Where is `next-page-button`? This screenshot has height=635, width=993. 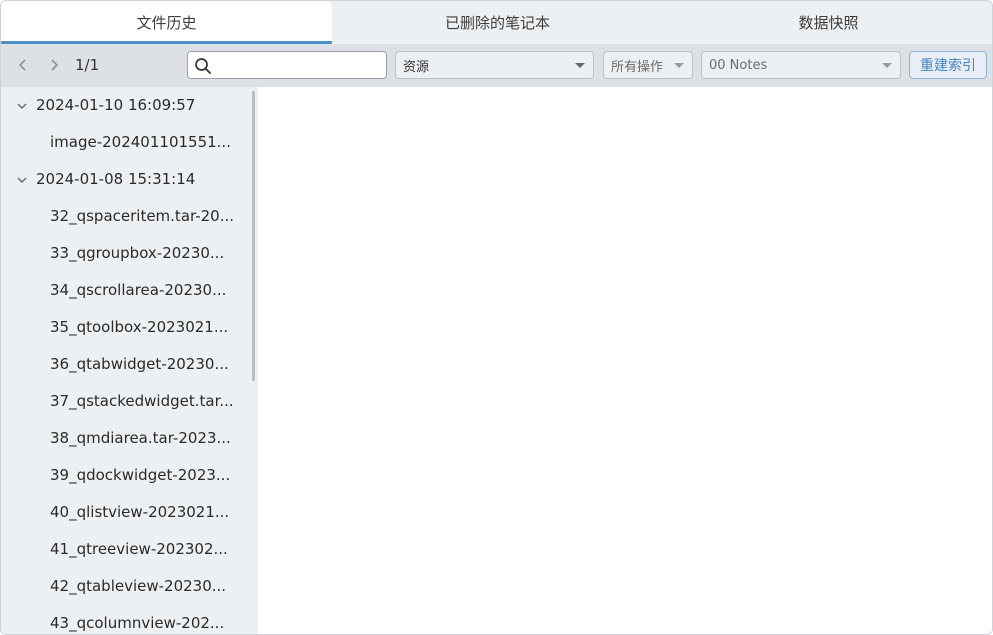
next-page-button is located at coordinates (54, 65).